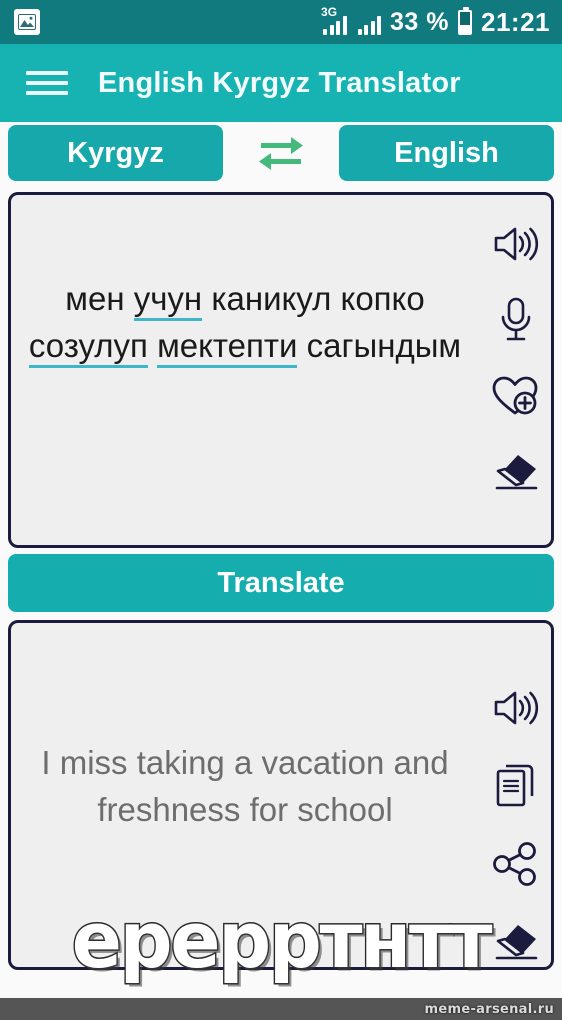  I want to click on image-icon, so click(27, 22).